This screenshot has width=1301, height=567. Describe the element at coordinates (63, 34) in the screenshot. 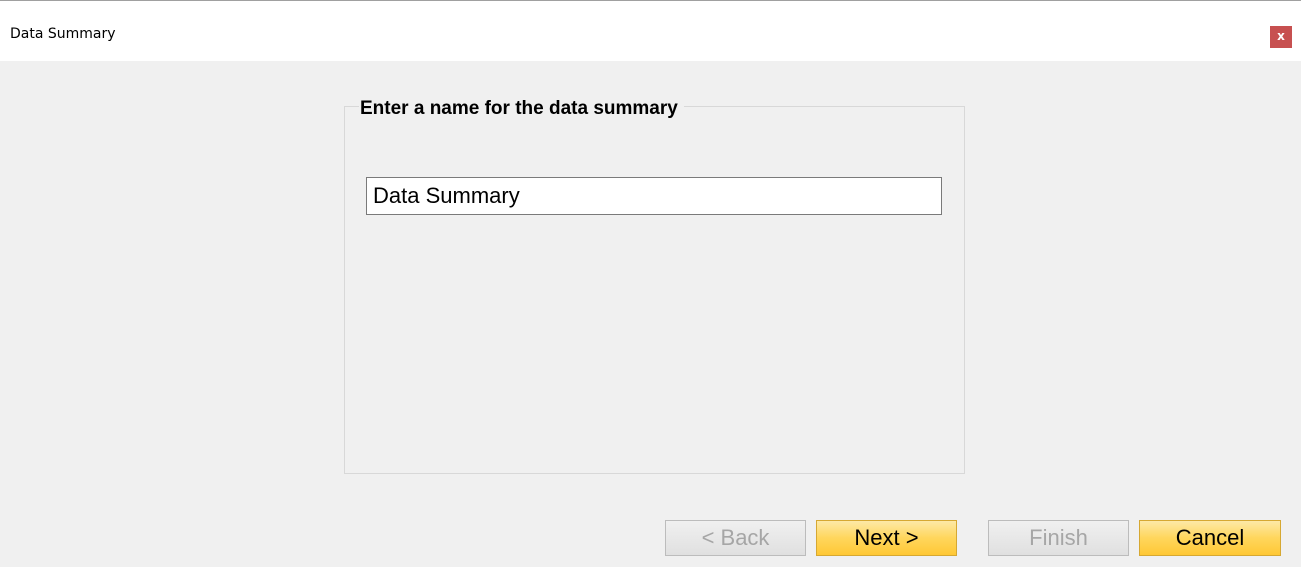

I see `window-title: Data Summary` at that location.